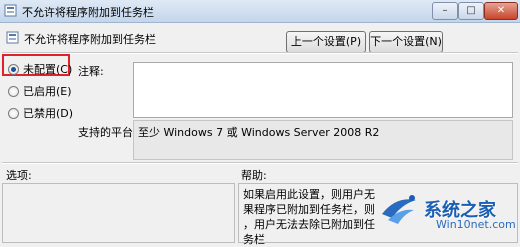  I want to click on minimize-button: –, so click(445, 11).